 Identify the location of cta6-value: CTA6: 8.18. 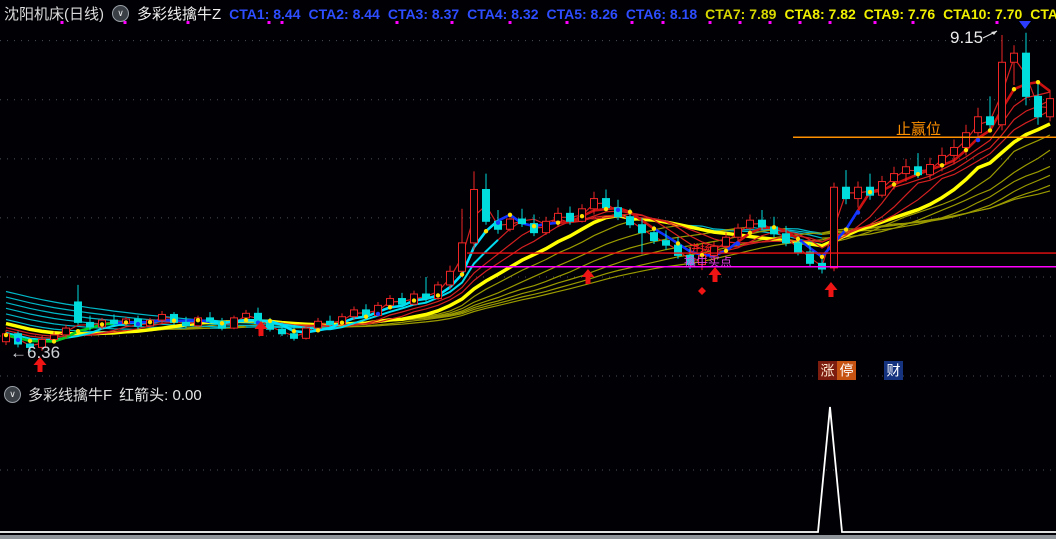
(661, 13).